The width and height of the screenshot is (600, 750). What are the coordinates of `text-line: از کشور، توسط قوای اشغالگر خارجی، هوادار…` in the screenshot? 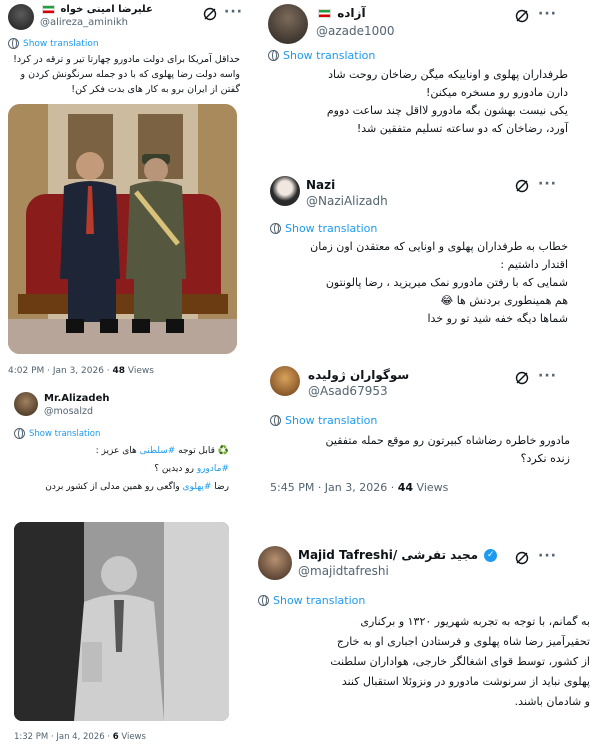 It's located at (460, 661).